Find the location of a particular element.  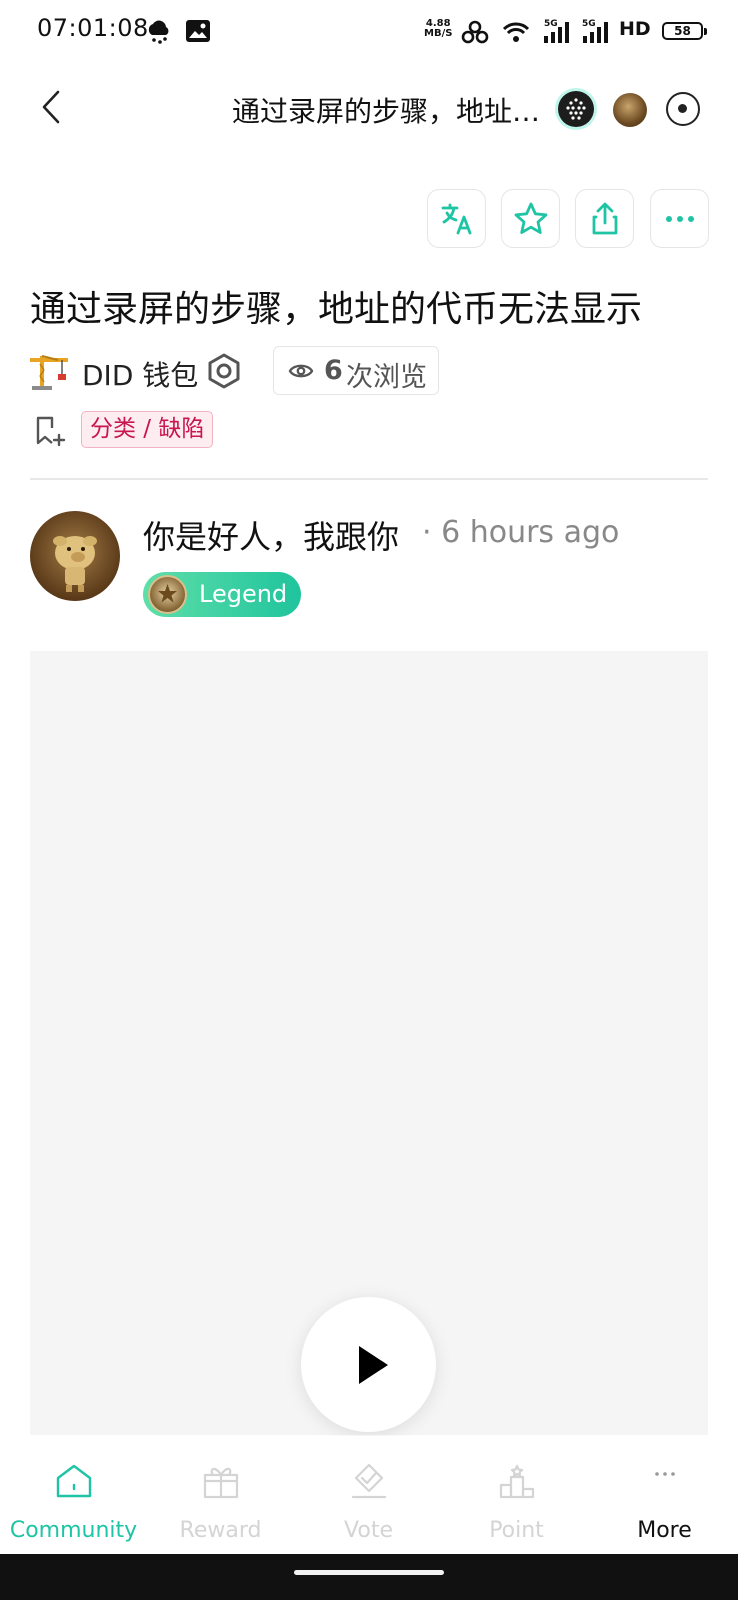

post-title: 通过录屏的步骤，地址的代币无法显示 is located at coordinates (336, 309).